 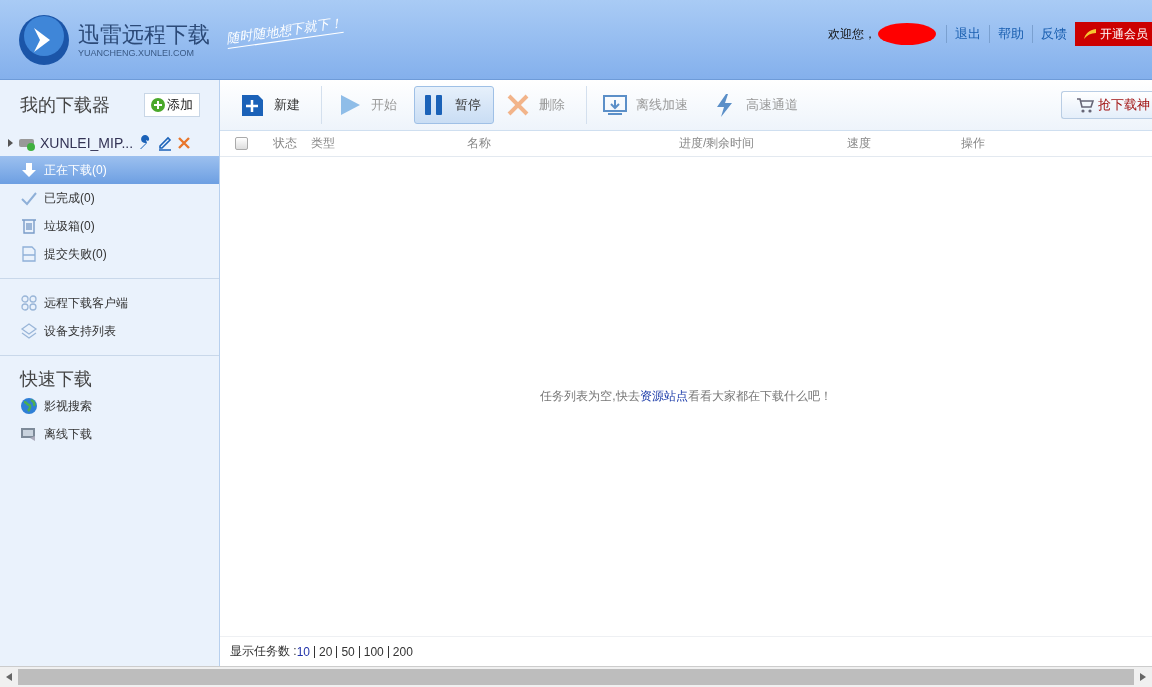 I want to click on header-link: 退出, so click(x=967, y=34).